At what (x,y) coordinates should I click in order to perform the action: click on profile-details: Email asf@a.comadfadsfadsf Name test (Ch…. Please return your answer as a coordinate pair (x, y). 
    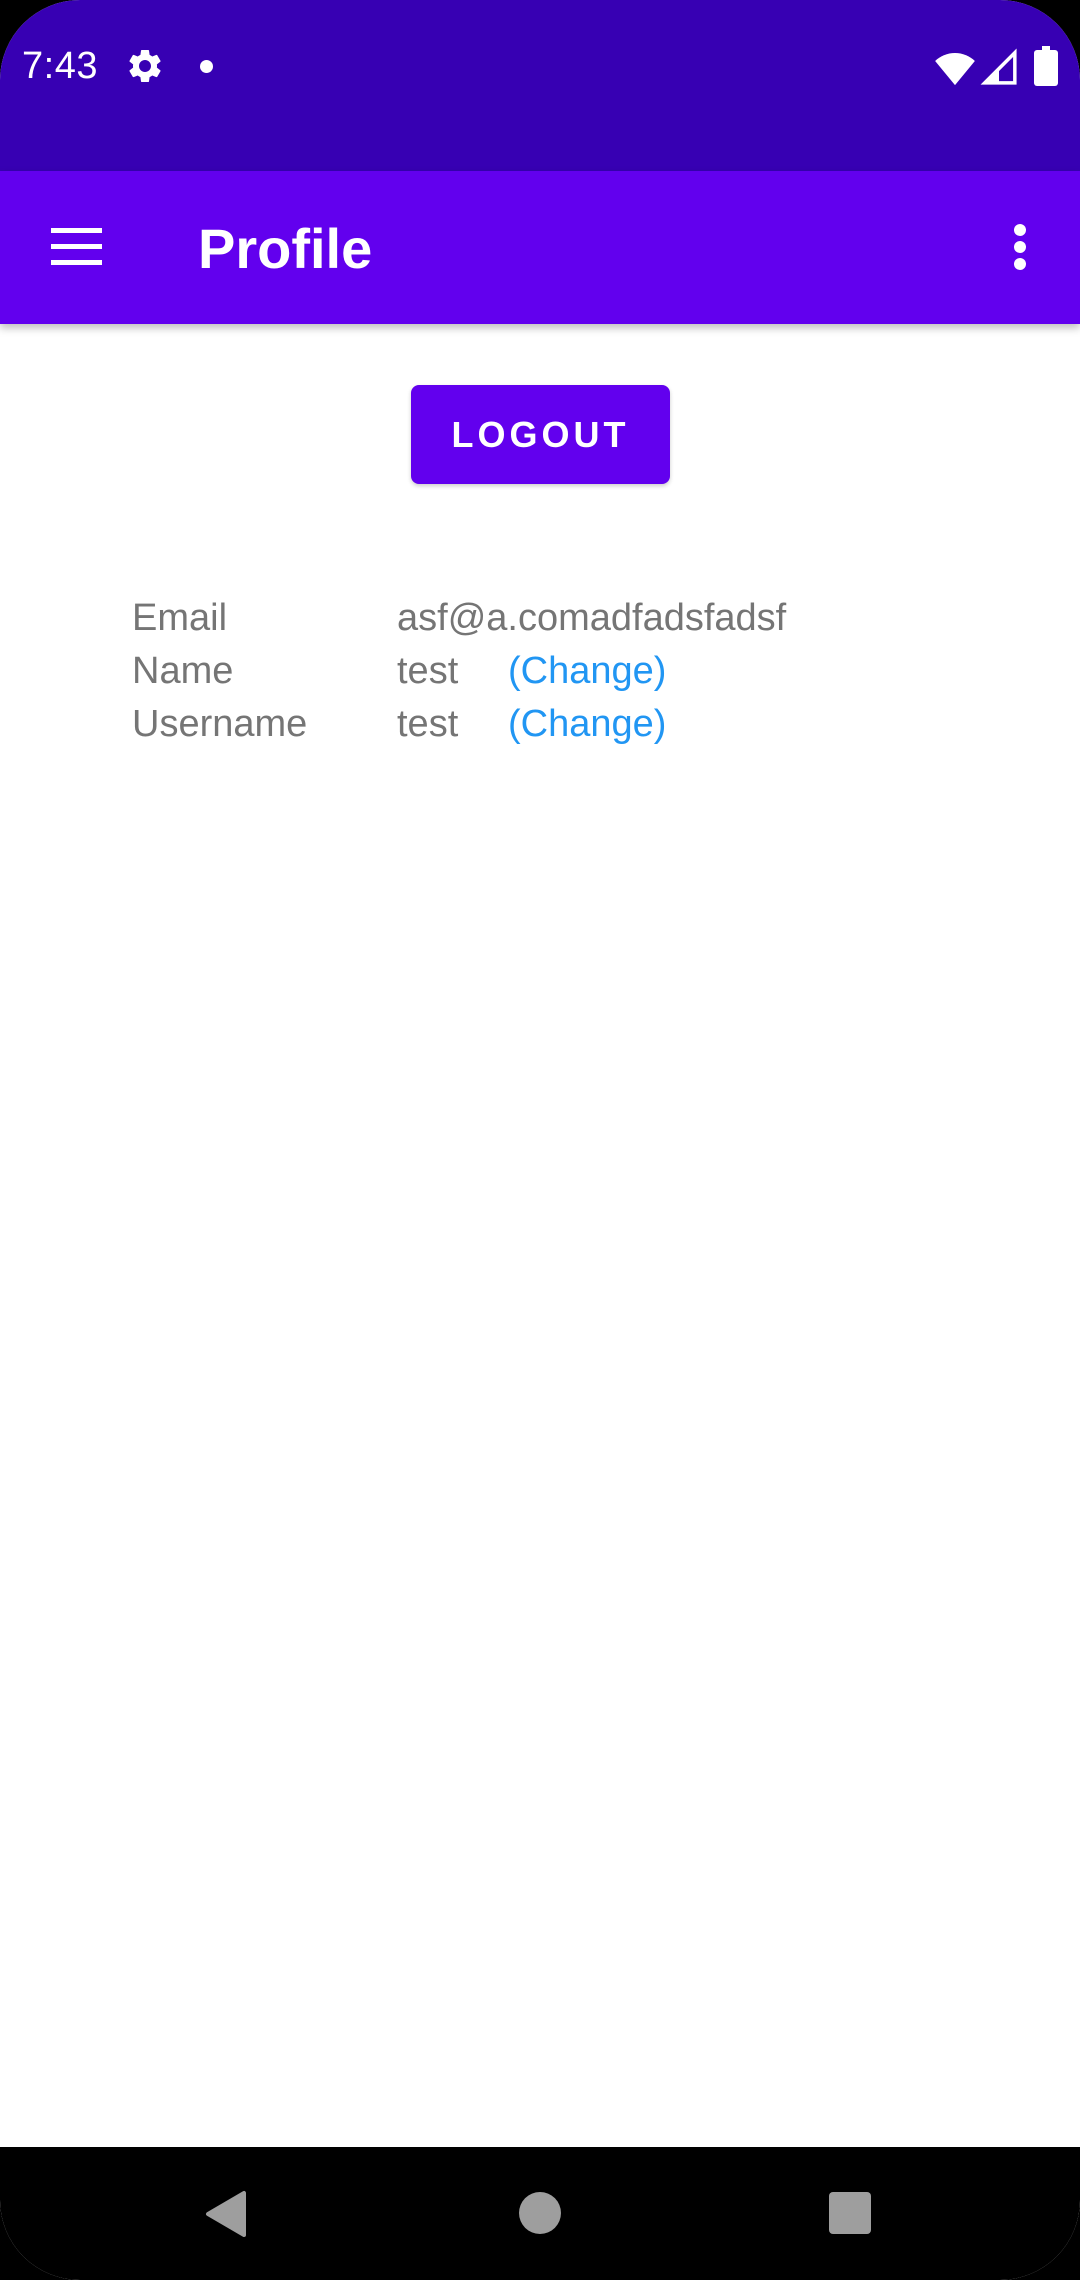
    Looking at the image, I should click on (582, 671).